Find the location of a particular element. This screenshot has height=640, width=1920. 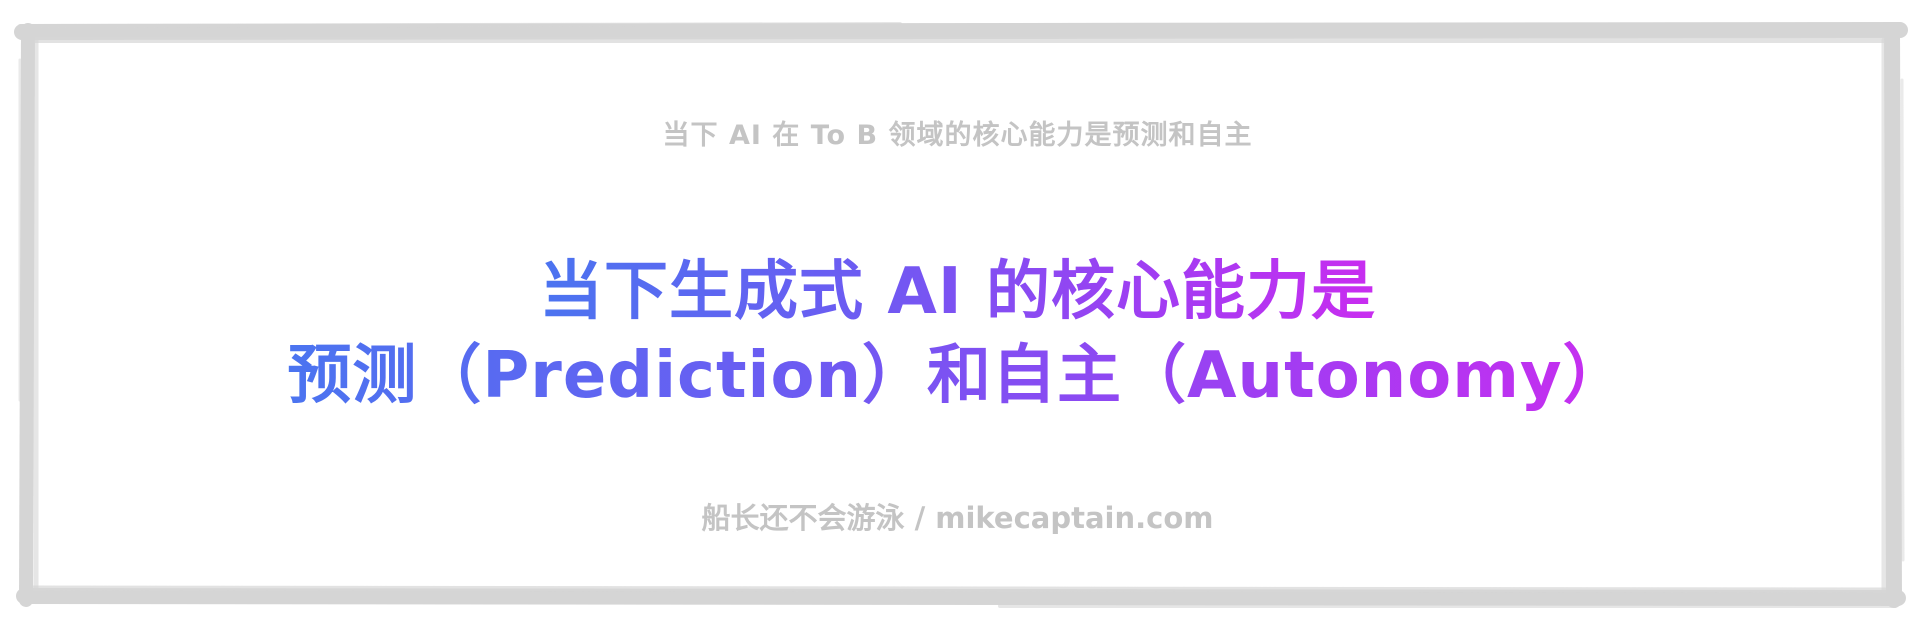

subtitle: 当下 AI 在 To B 领域的核心能力是预测和自主 is located at coordinates (957, 135).